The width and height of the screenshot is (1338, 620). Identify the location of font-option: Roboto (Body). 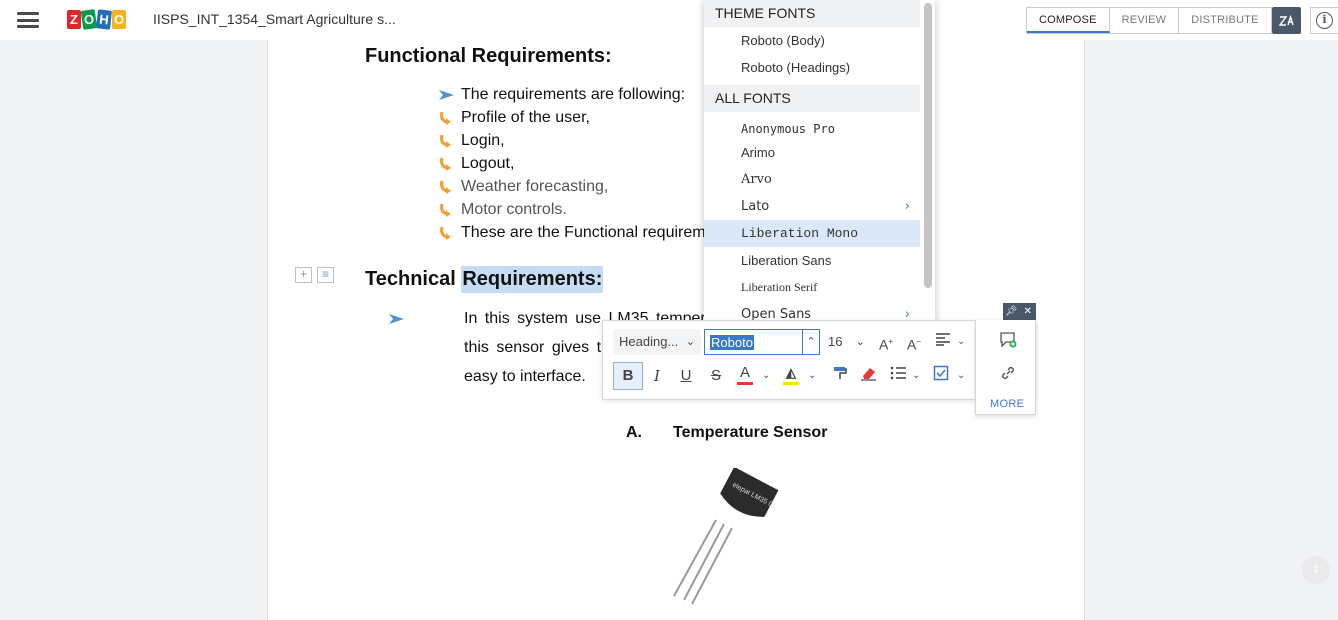
(812, 40).